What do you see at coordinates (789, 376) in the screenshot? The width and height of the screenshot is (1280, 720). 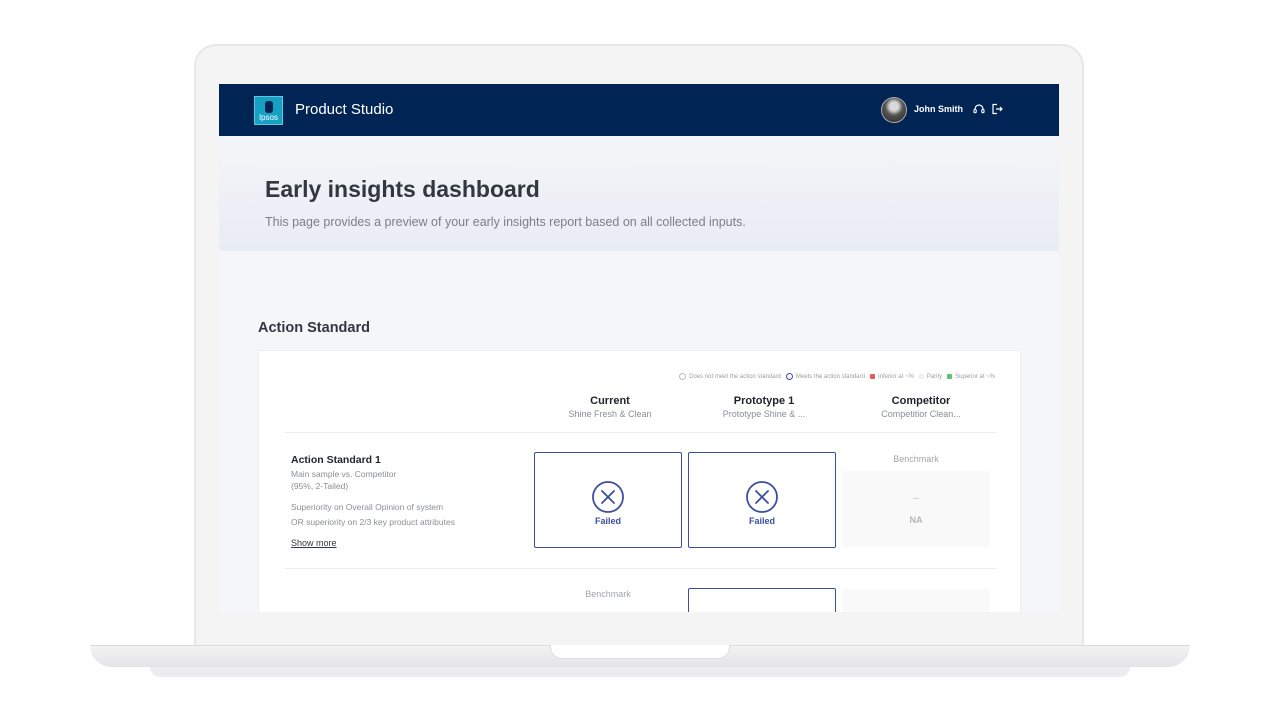 I see `meets-icon` at bounding box center [789, 376].